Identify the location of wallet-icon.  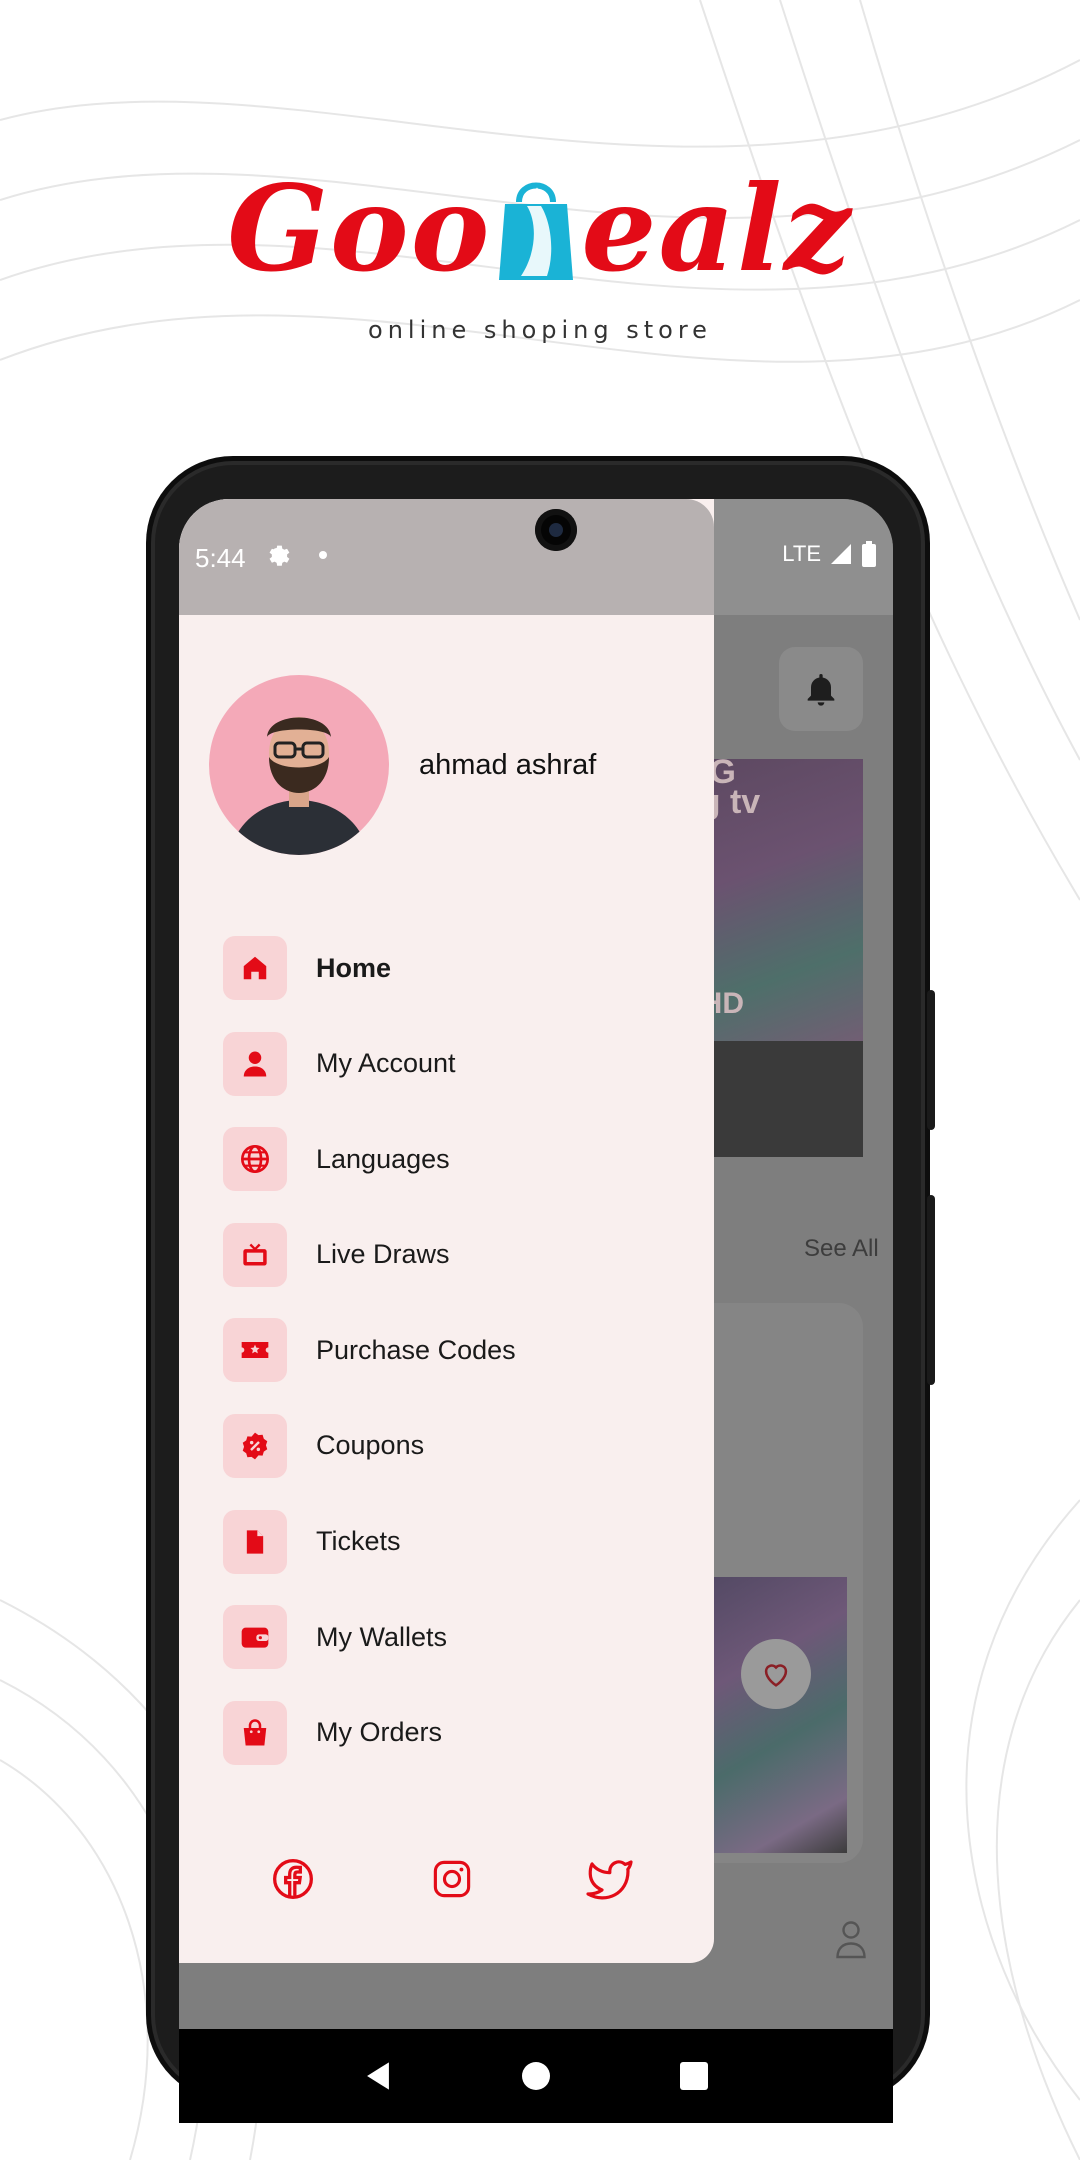
(255, 1637).